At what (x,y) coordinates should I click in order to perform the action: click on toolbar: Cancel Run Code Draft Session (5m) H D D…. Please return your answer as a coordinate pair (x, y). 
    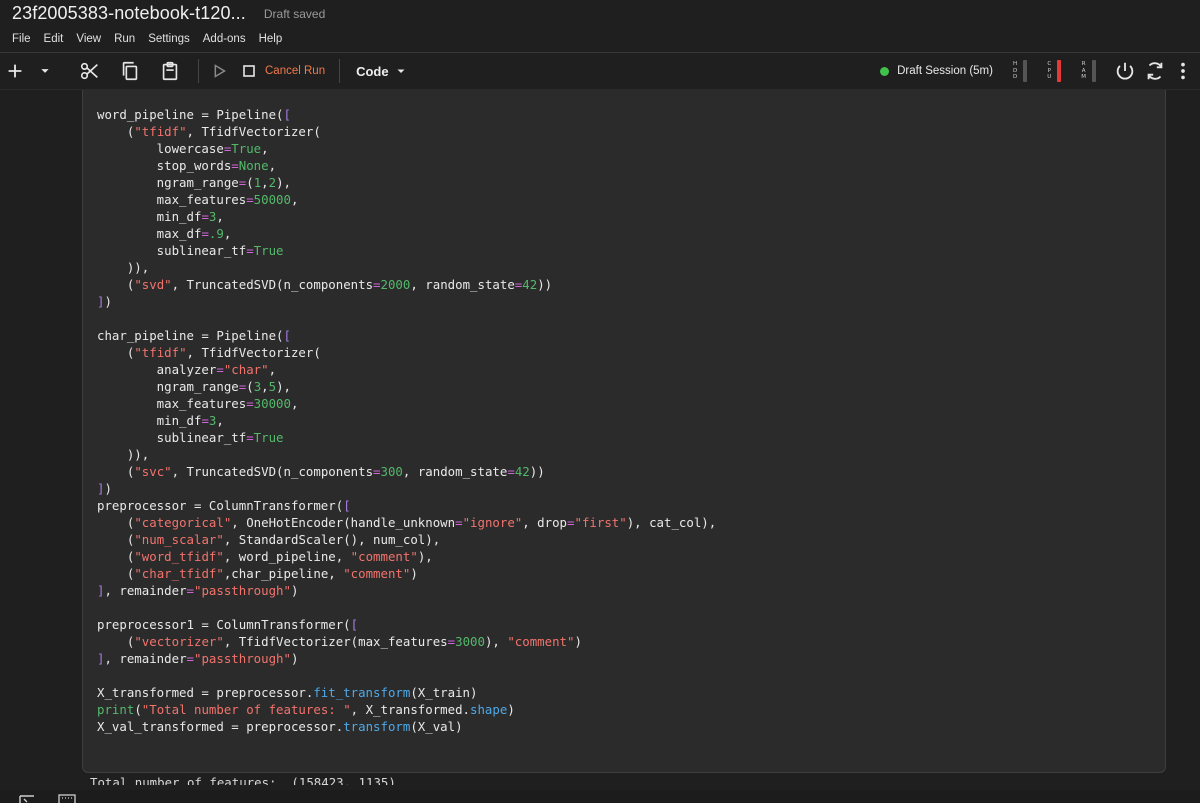
    Looking at the image, I should click on (600, 71).